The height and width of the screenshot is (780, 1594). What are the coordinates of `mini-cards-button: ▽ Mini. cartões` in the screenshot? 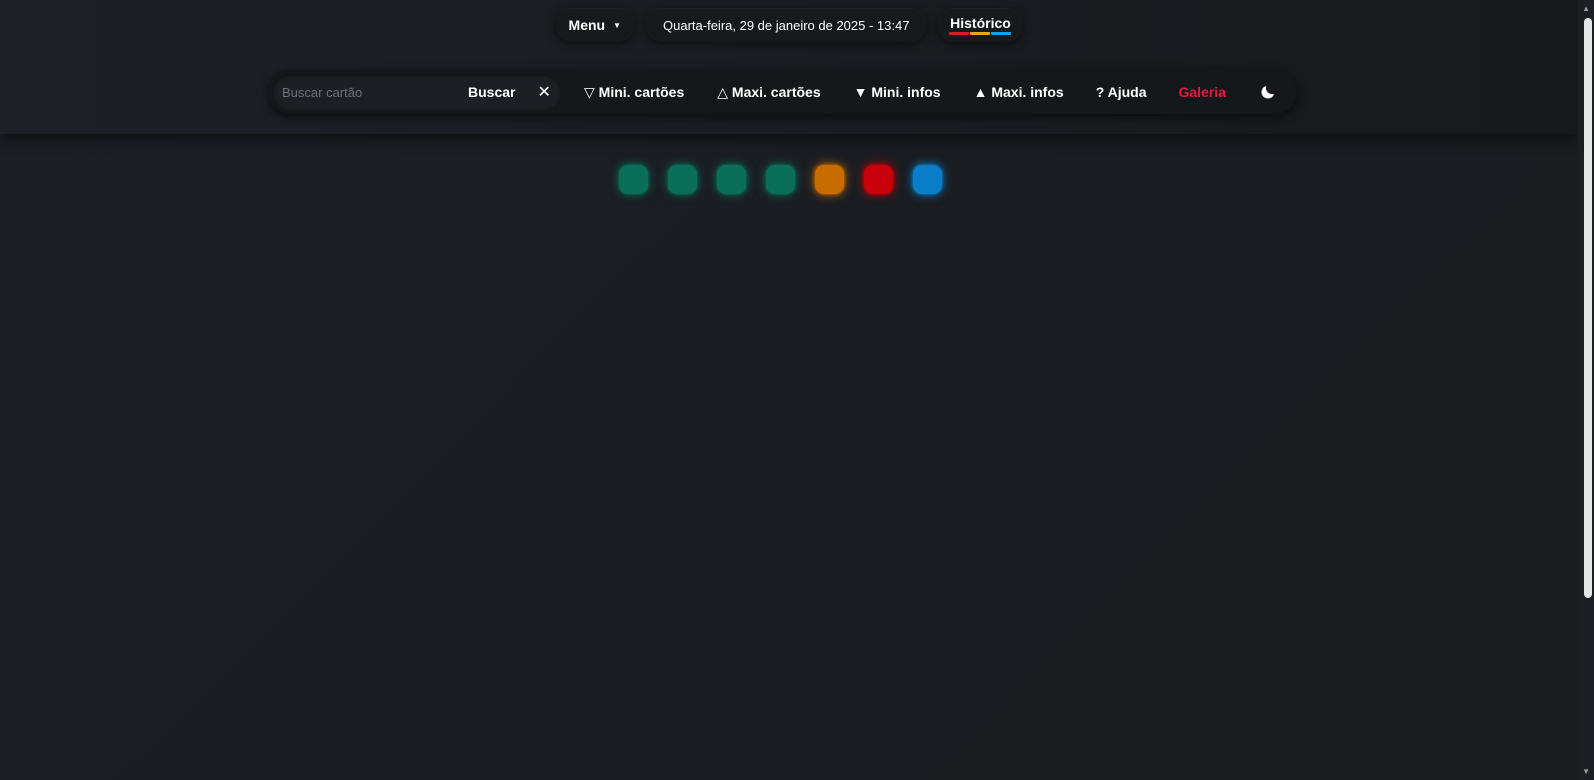 It's located at (634, 92).